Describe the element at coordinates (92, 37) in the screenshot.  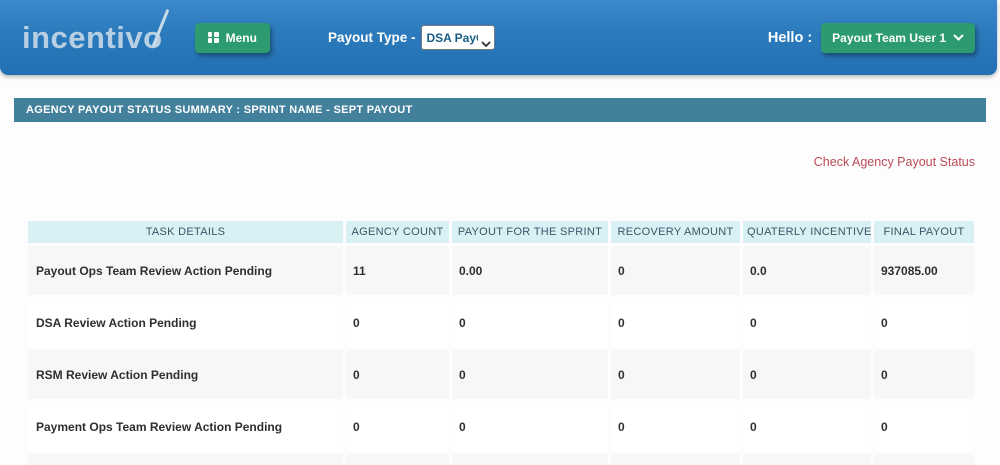
I see `app-logo-text: incentivo` at that location.